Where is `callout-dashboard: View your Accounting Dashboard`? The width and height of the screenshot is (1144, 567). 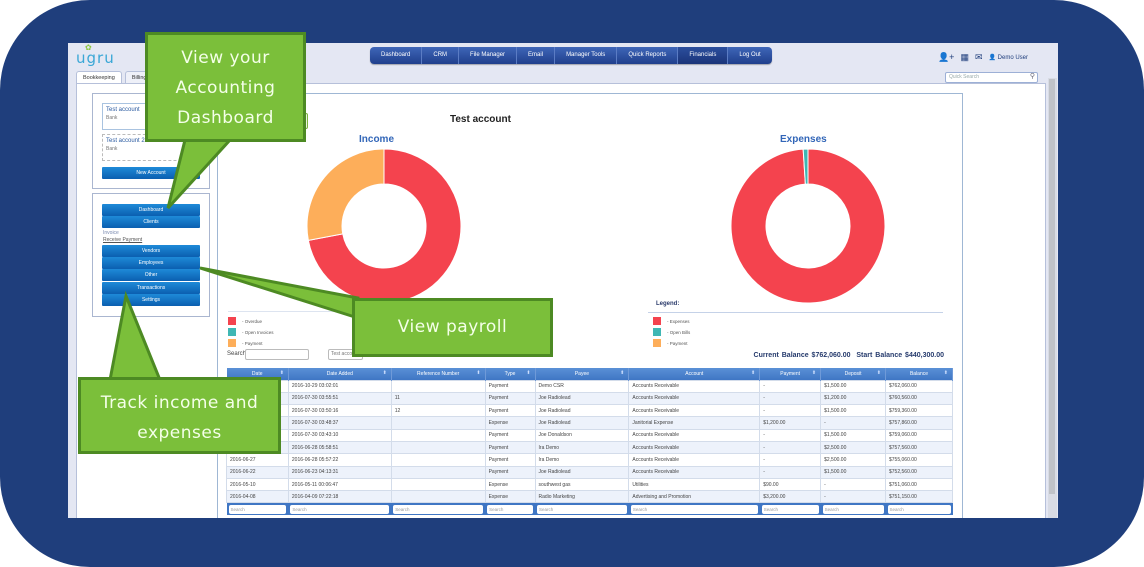
callout-dashboard: View your Accounting Dashboard is located at coordinates (225, 87).